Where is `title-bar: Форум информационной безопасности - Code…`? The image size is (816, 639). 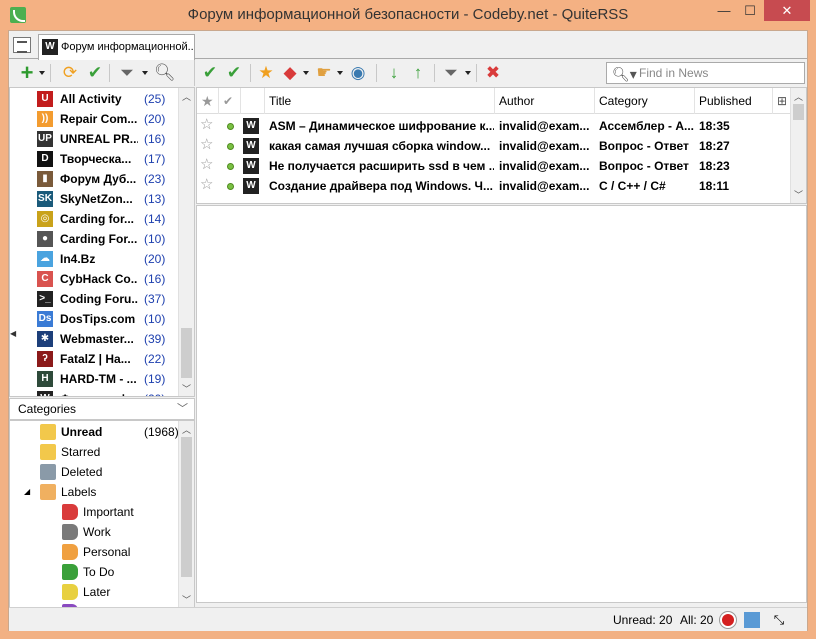 title-bar: Форум информационной безопасности - Code… is located at coordinates (408, 15).